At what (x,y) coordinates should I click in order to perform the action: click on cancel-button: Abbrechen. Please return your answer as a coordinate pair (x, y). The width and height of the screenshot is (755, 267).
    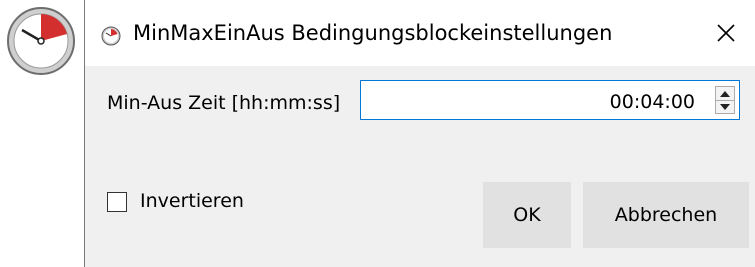
    Looking at the image, I should click on (666, 215).